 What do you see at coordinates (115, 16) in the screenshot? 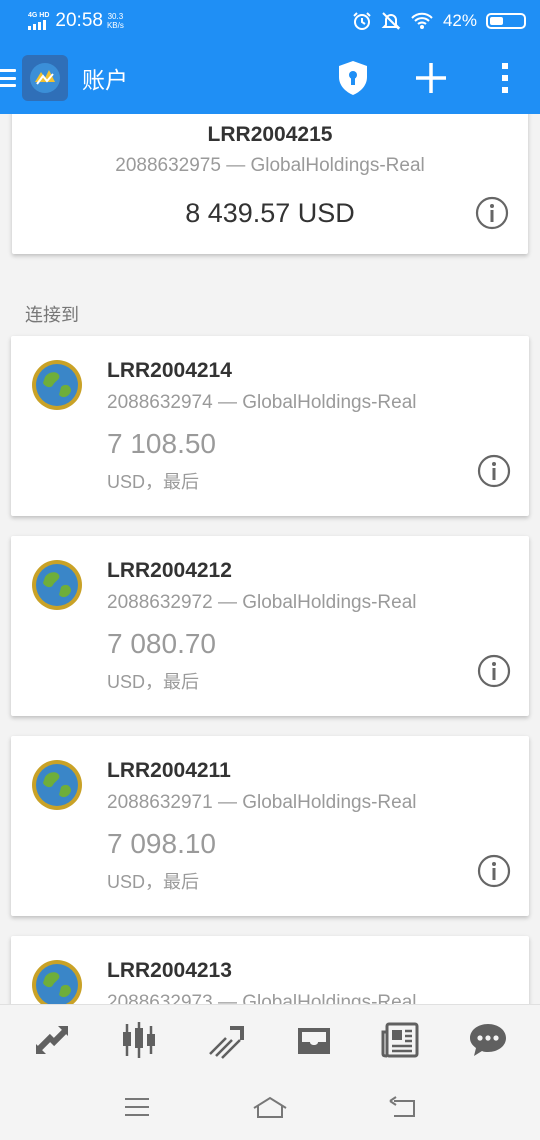
I see `network-speed-value: 30.3` at bounding box center [115, 16].